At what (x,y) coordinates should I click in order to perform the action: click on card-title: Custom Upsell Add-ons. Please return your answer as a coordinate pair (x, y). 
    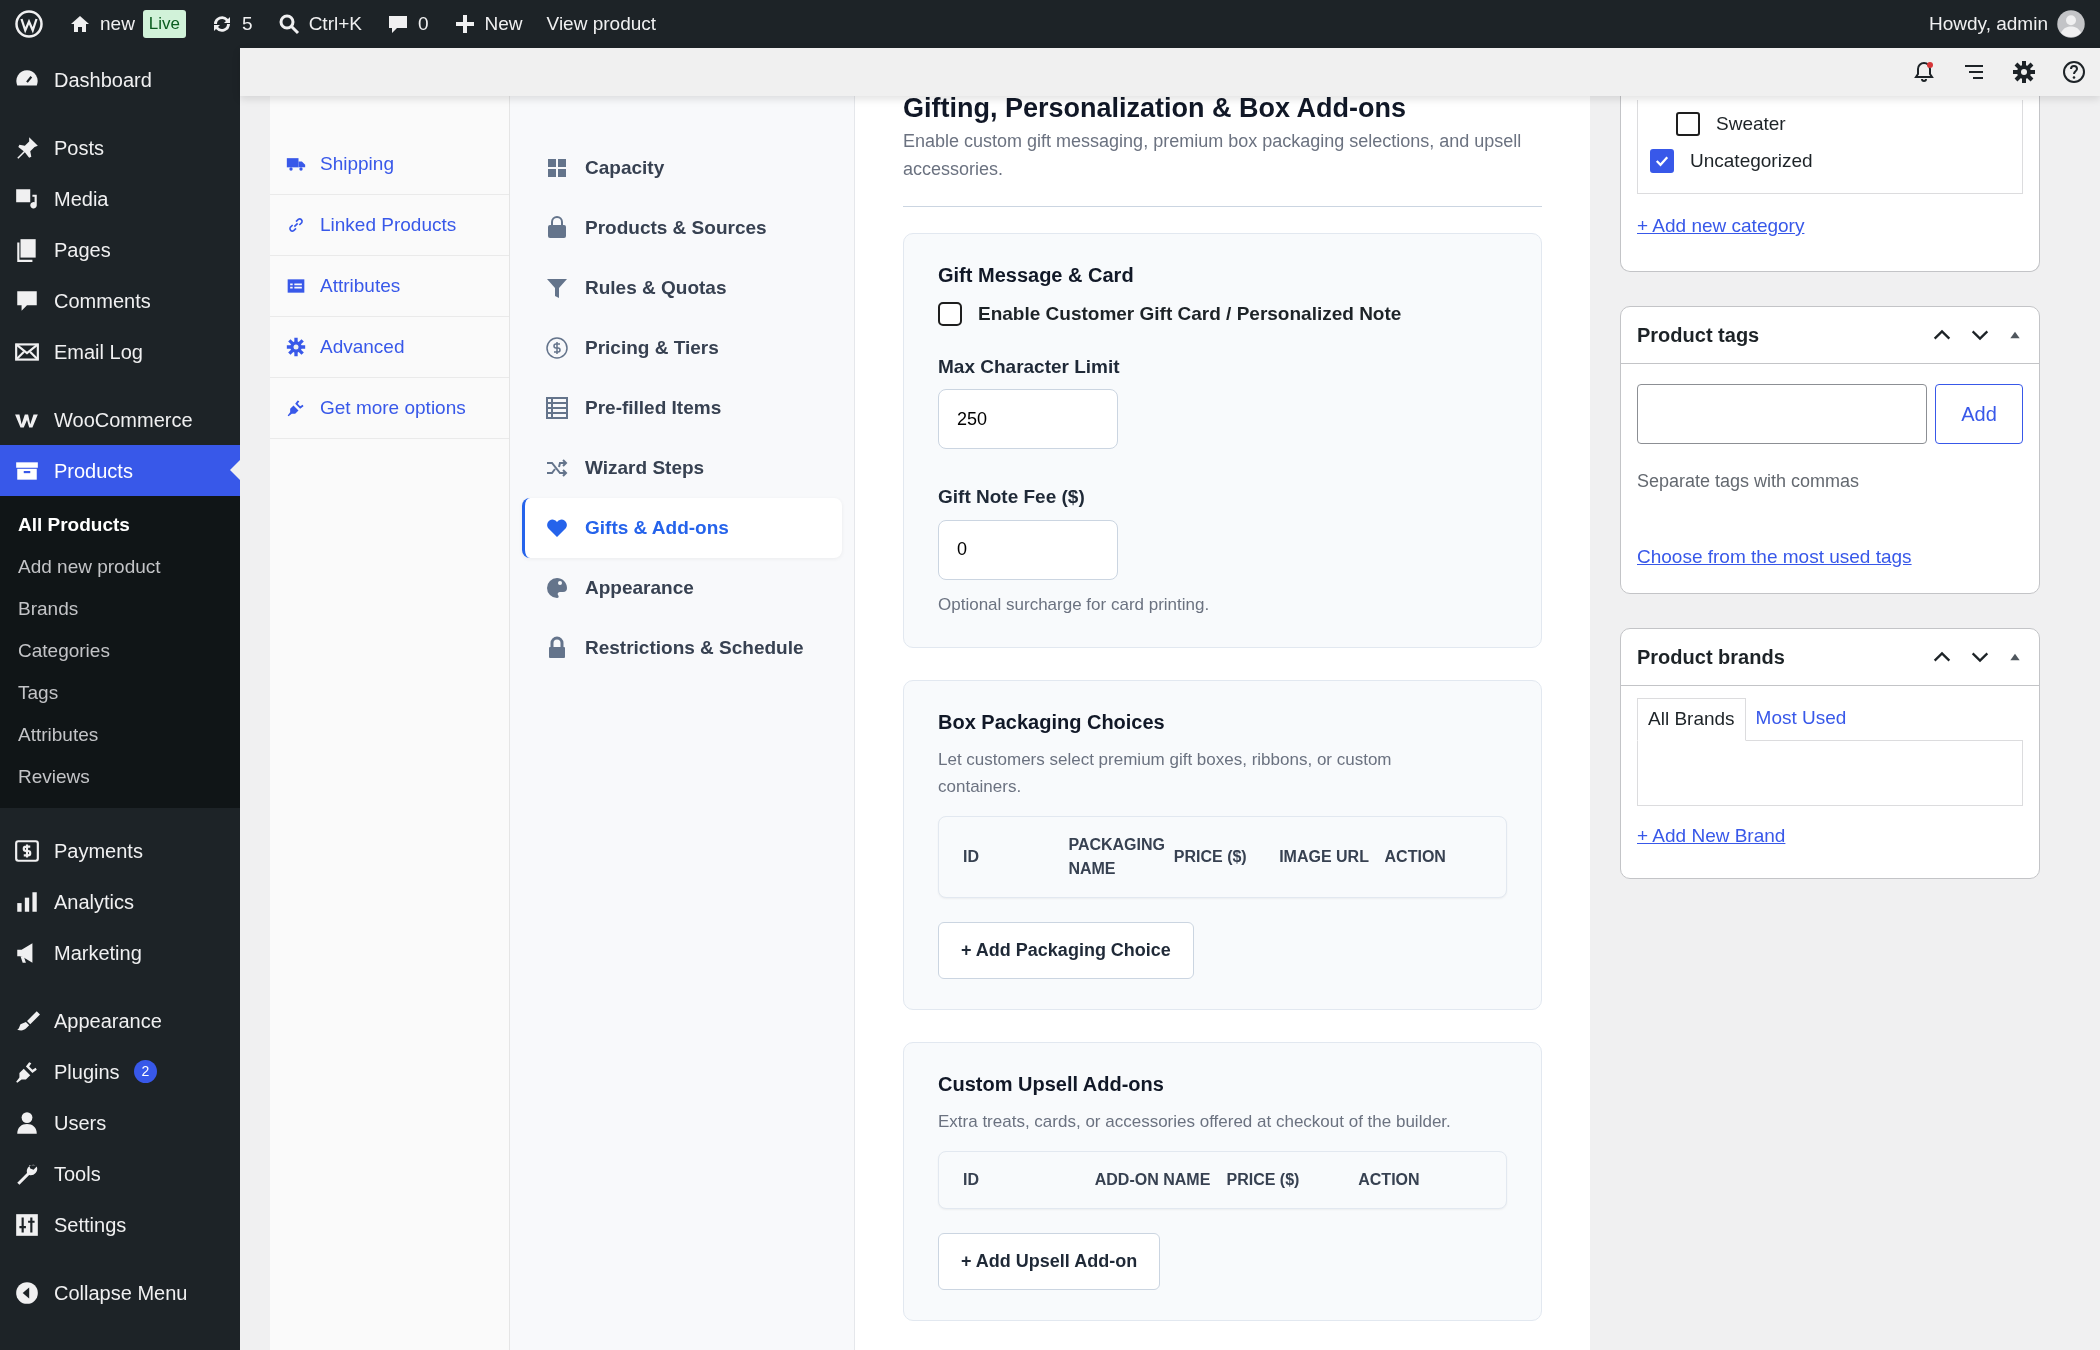
    Looking at the image, I should click on (1051, 1084).